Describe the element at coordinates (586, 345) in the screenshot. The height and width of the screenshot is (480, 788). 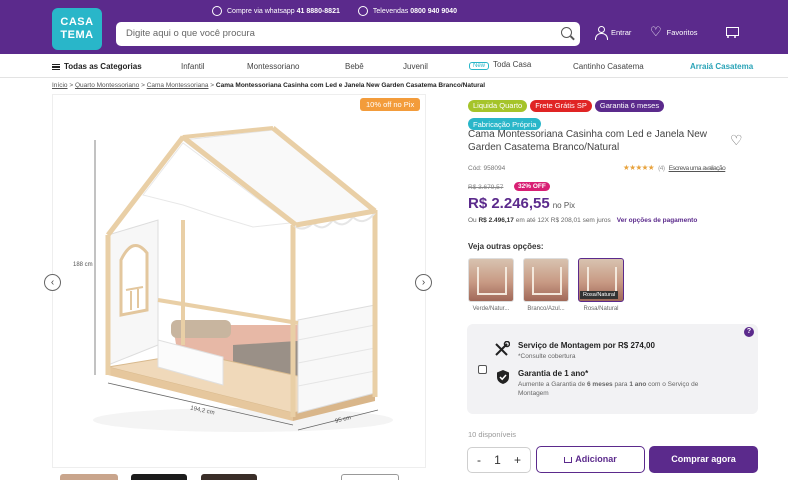
I see `assembly-title: Serviço de Montagem por R$ 274,00` at that location.